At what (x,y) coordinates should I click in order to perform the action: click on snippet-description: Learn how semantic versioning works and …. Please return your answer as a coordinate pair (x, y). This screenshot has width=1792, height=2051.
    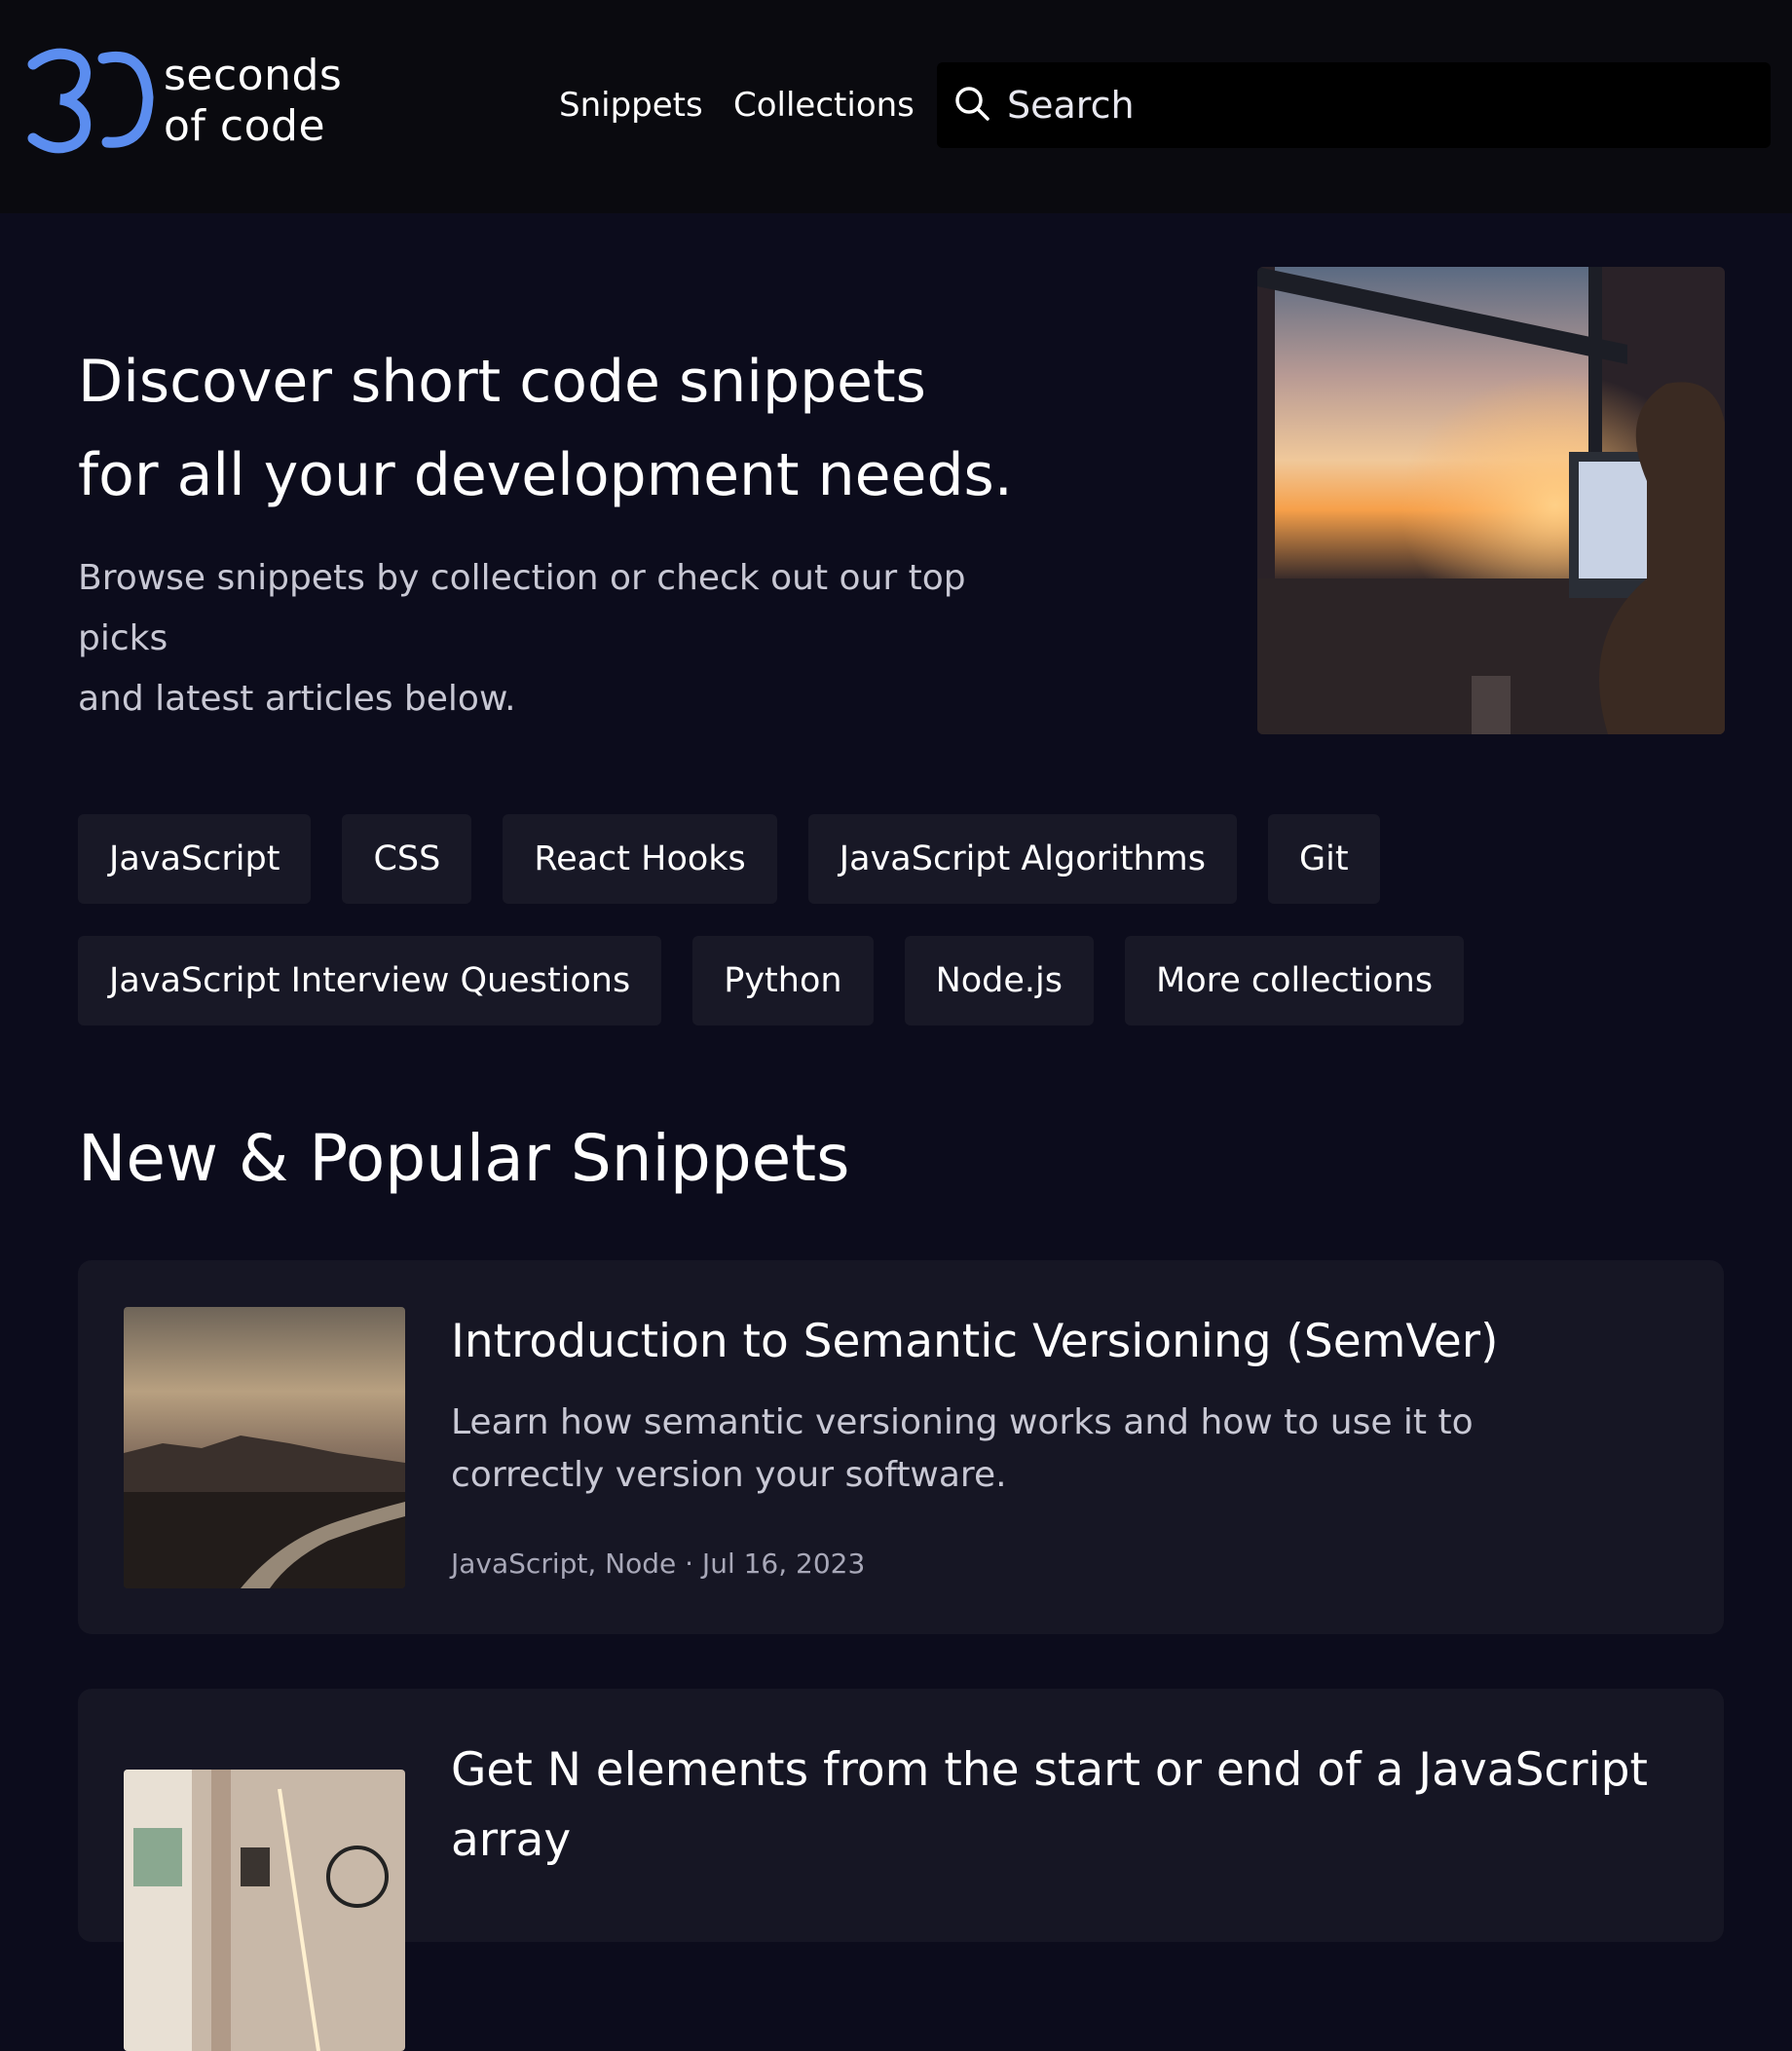
    Looking at the image, I should click on (962, 1448).